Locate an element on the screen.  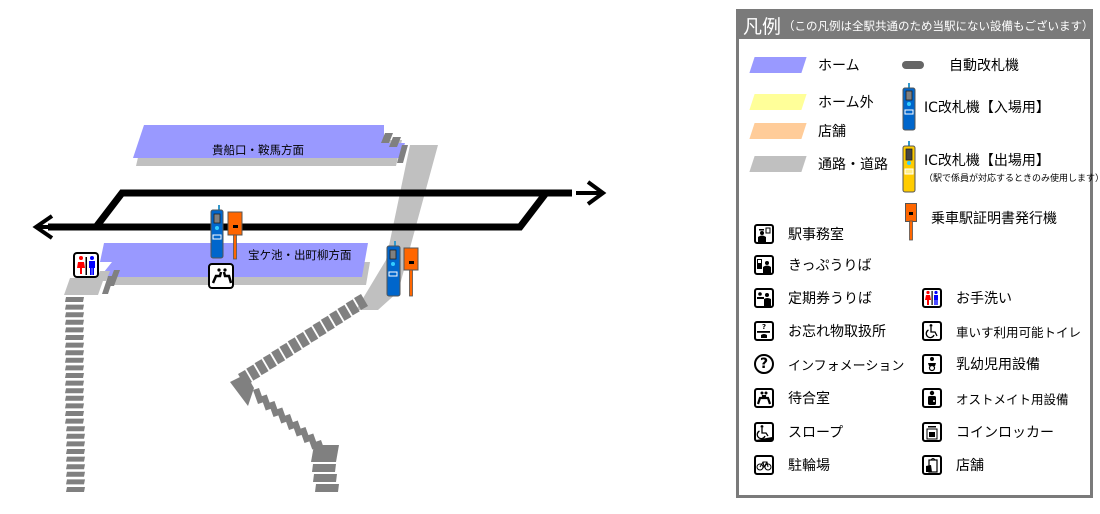
legend-ic-gate-entry: IC改札機【入場用】 is located at coordinates (976, 107).